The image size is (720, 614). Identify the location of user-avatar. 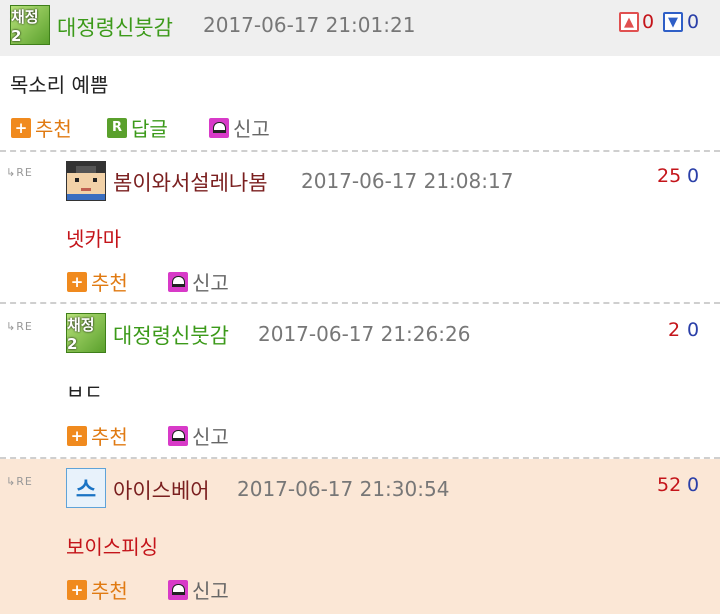
(86, 181).